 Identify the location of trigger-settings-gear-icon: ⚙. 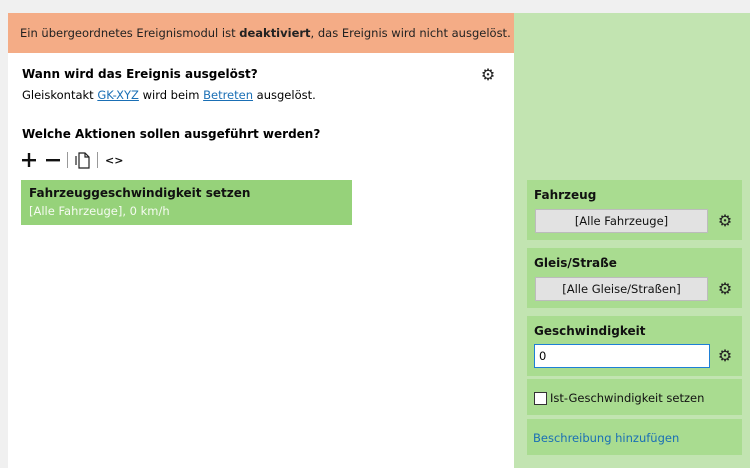
(488, 75).